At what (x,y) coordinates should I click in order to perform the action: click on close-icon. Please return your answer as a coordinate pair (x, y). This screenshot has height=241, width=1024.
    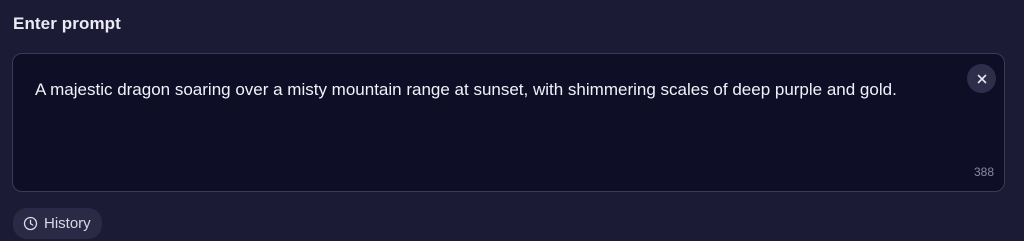
    Looking at the image, I should click on (981, 78).